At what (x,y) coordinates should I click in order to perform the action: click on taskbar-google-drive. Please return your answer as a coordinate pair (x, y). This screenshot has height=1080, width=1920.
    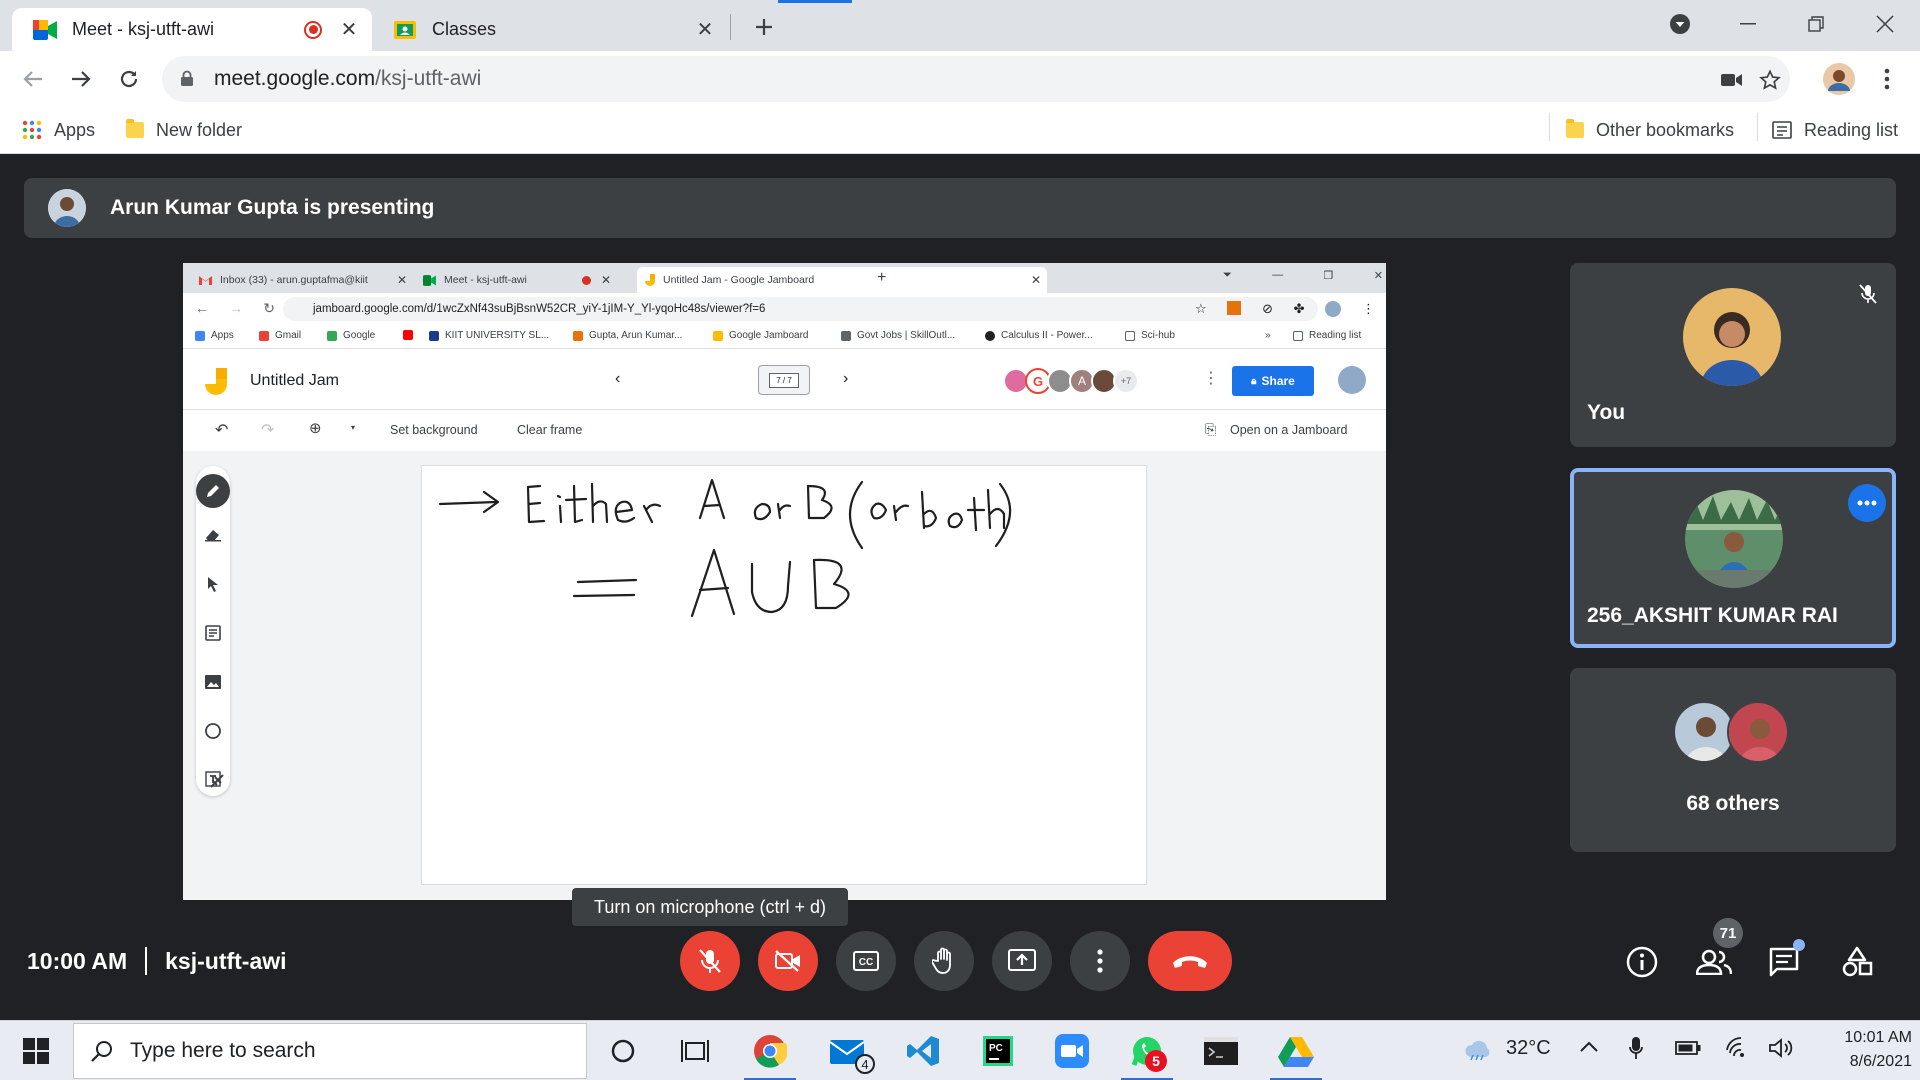
    Looking at the image, I should click on (1296, 1052).